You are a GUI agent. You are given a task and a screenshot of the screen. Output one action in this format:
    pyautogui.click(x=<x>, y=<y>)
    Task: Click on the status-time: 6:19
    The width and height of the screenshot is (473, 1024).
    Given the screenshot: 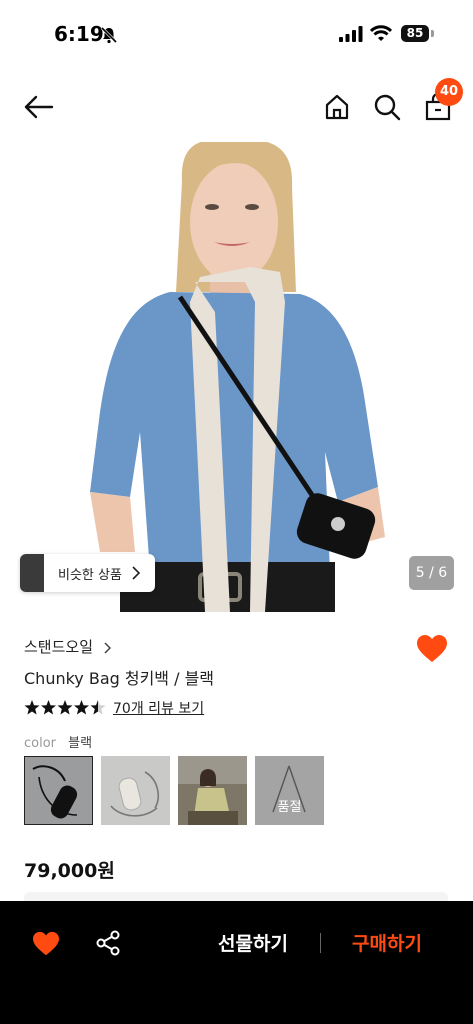 What is the action you would take?
    pyautogui.click(x=79, y=34)
    